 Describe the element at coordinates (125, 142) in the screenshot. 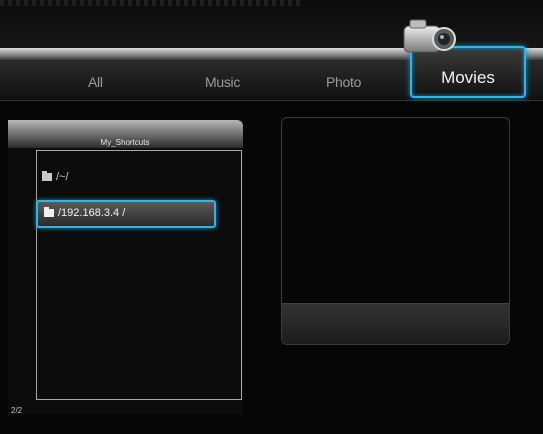

I see `shortcuts-title: My_Shortcuts` at that location.